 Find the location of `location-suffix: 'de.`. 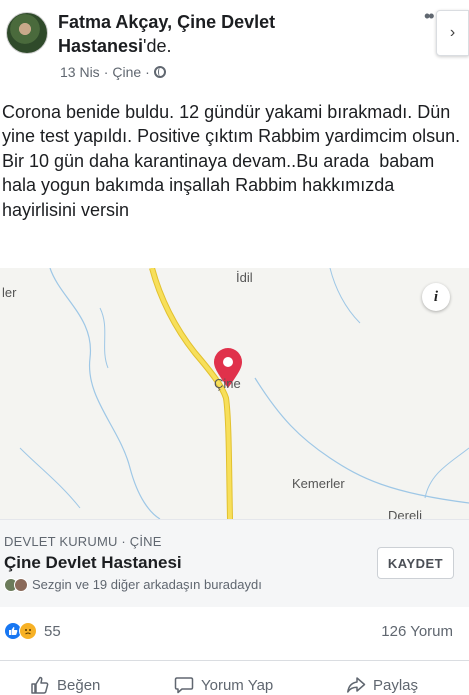

location-suffix: 'de. is located at coordinates (157, 46).